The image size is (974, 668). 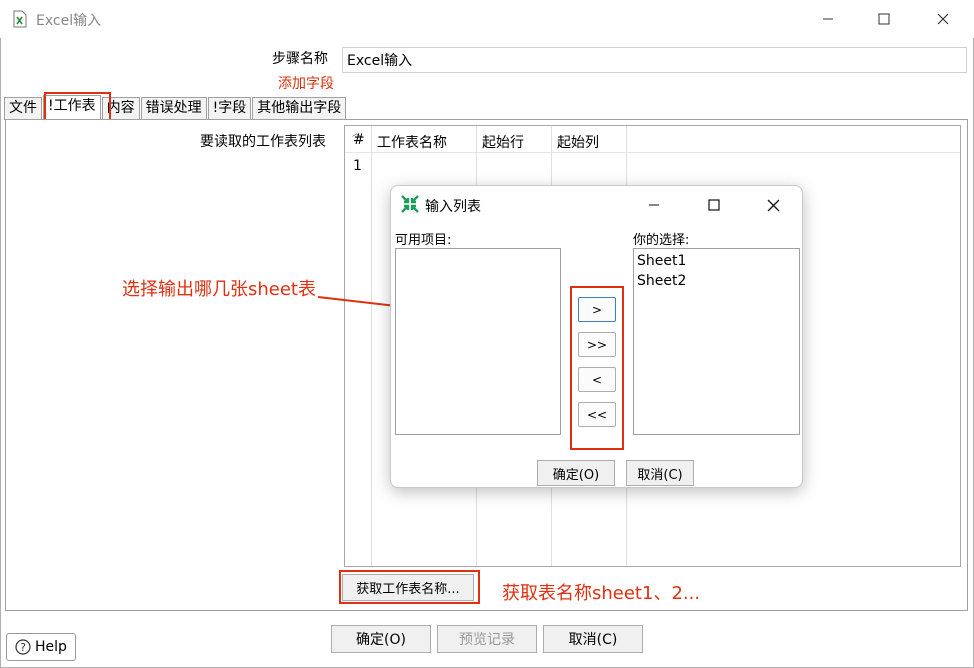 What do you see at coordinates (716, 341) in the screenshot?
I see `chosen-items-list: Sheet1 Sheet2` at bounding box center [716, 341].